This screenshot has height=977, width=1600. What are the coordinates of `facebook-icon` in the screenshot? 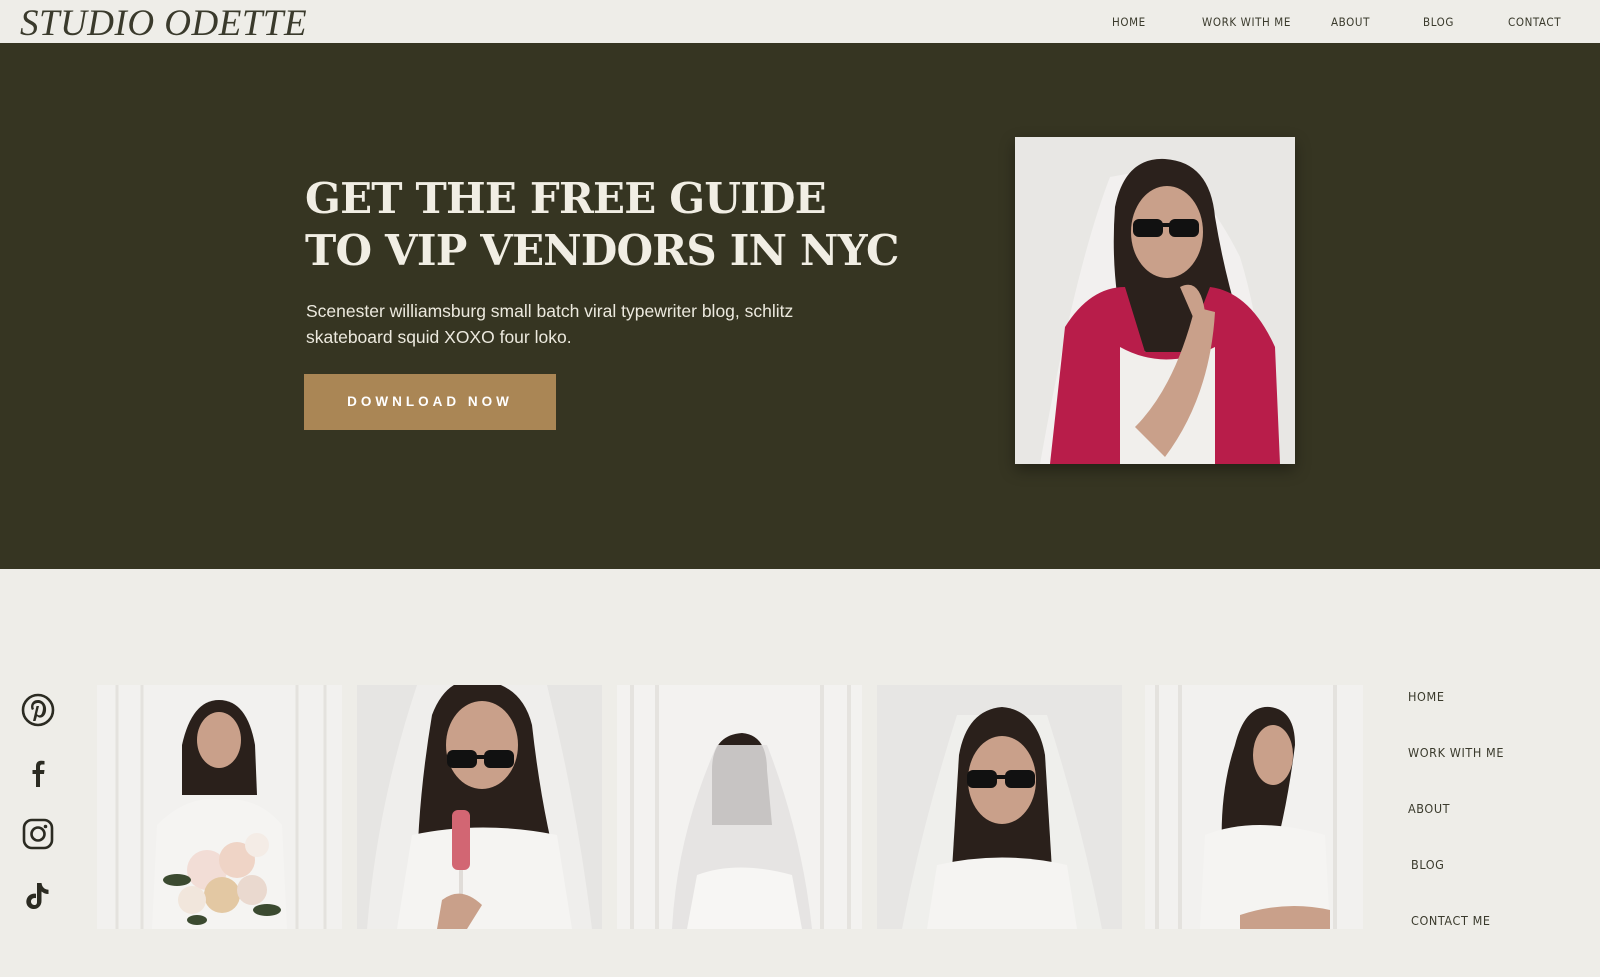 It's located at (38, 772).